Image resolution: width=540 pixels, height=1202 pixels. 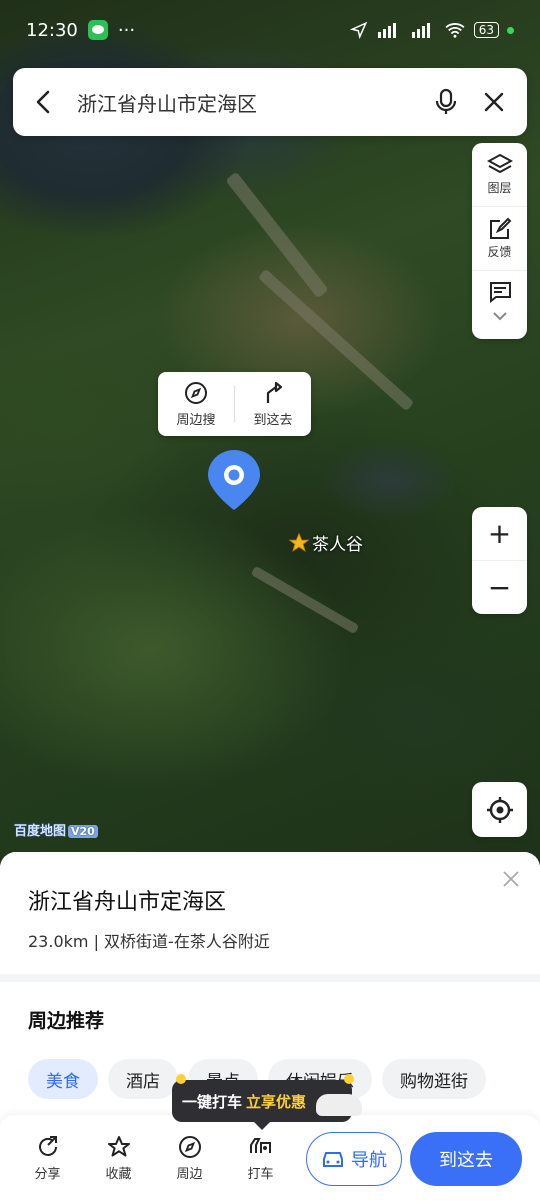 I want to click on taxi-label: 打车, so click(x=260, y=1174).